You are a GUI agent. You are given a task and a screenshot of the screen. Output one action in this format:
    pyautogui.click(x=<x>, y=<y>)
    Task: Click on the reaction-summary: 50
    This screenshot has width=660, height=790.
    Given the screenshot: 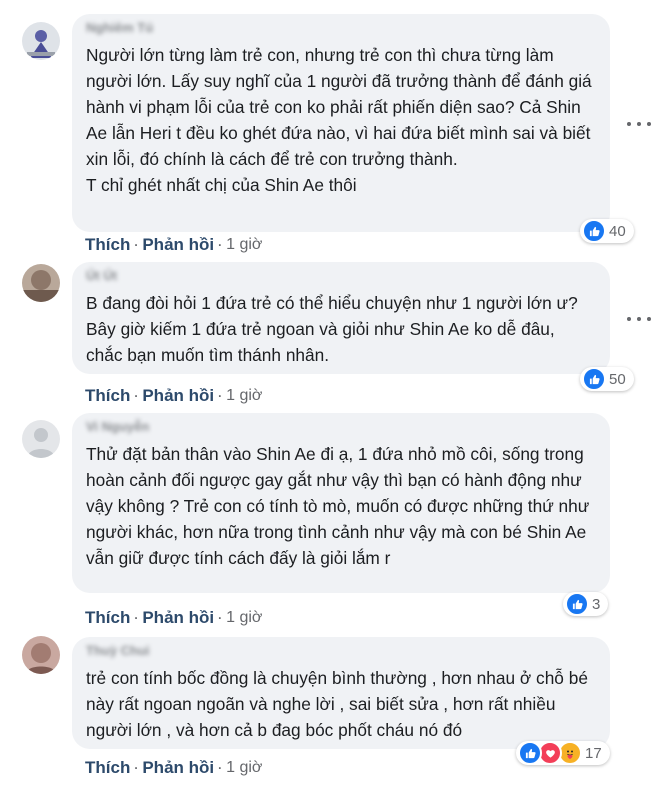 What is the action you would take?
    pyautogui.click(x=607, y=379)
    